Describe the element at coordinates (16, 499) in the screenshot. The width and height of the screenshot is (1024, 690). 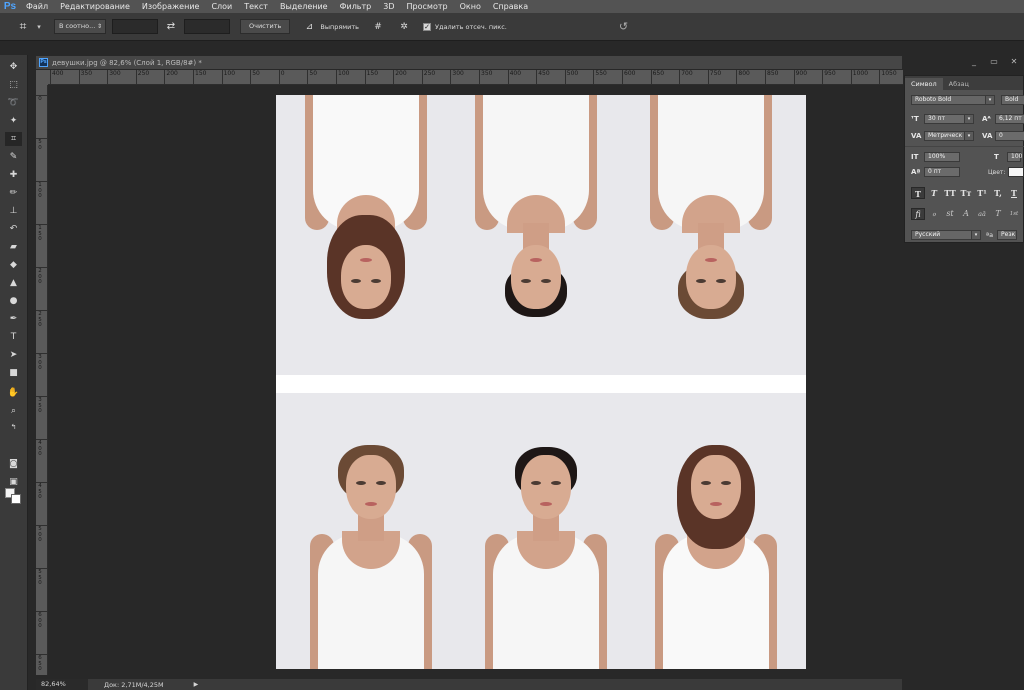
I see `background-color-swatch` at that location.